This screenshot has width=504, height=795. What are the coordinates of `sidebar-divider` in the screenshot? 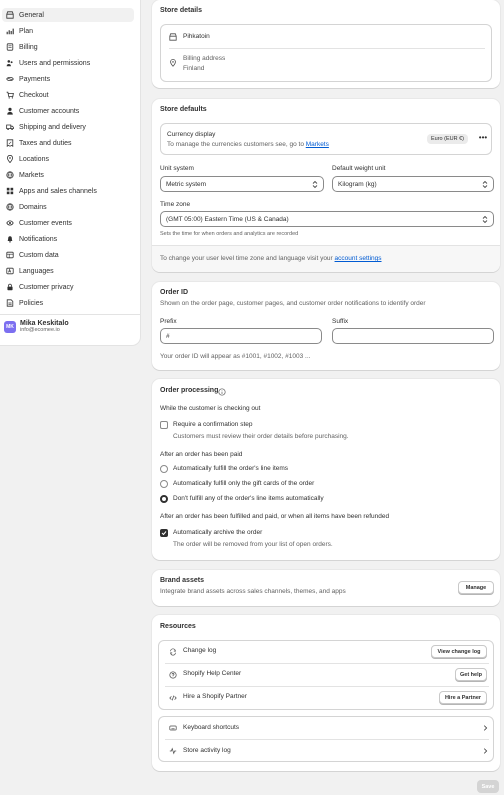 It's located at (70, 314).